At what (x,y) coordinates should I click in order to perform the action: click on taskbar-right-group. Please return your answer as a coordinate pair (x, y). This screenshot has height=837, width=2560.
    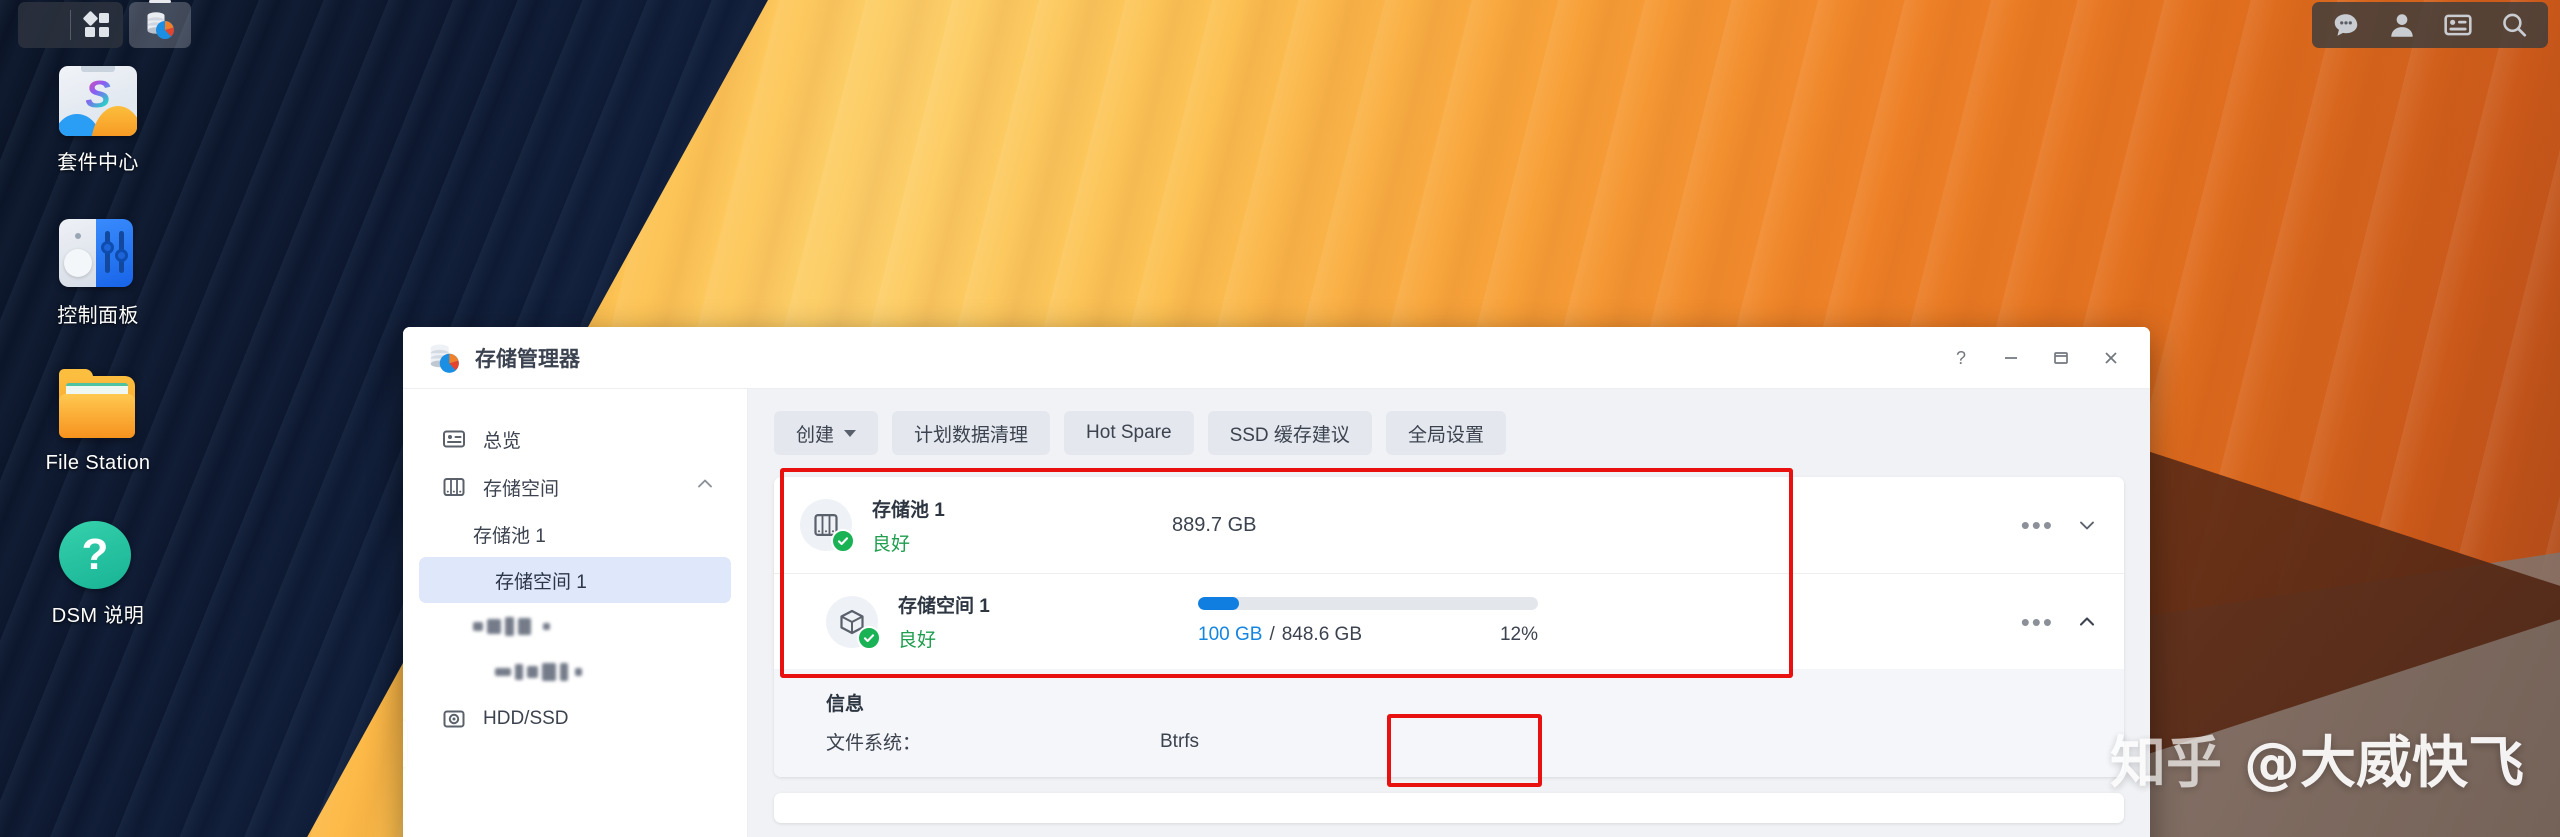
    Looking at the image, I should click on (2430, 25).